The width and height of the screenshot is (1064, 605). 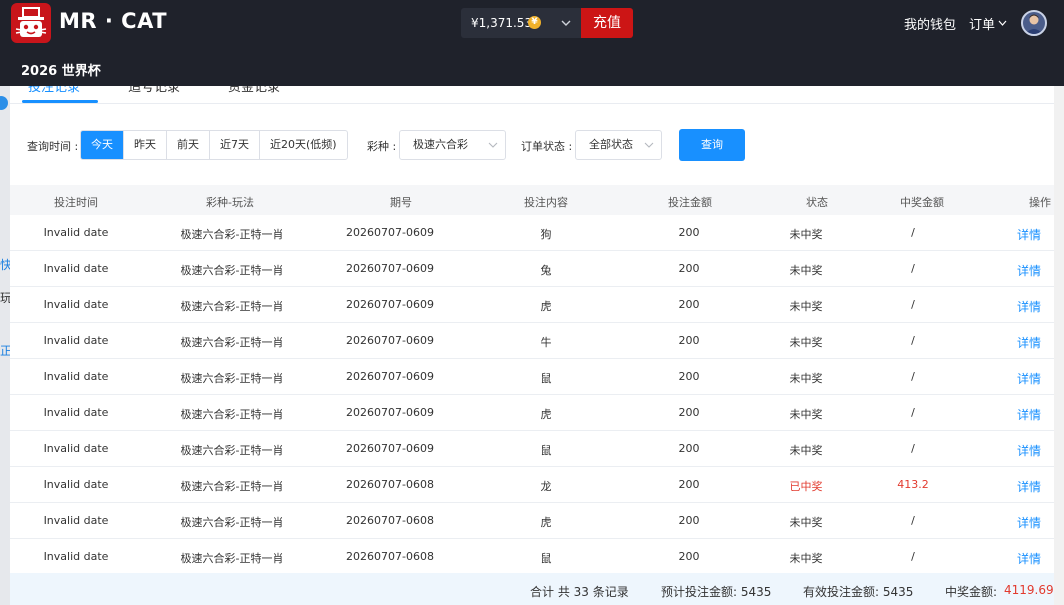 What do you see at coordinates (5, 351) in the screenshot?
I see `left-panel-text: 正` at bounding box center [5, 351].